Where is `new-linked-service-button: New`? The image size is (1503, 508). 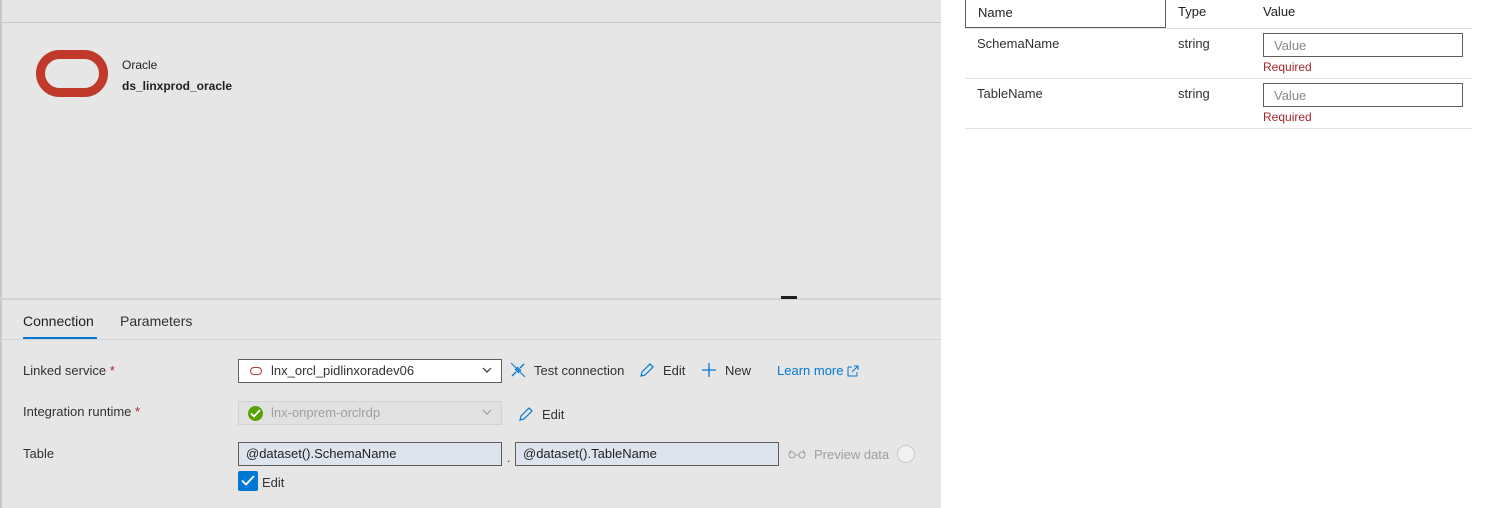
new-linked-service-button: New is located at coordinates (726, 370).